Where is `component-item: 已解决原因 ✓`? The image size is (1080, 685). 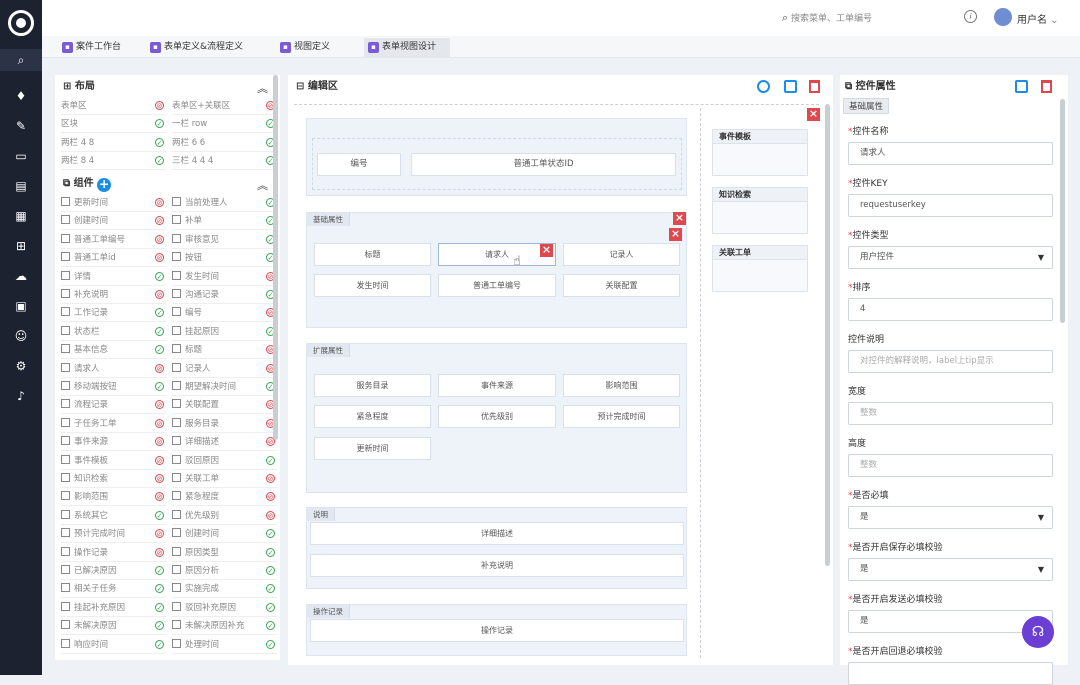 component-item: 已解决原因 ✓ is located at coordinates (113, 571).